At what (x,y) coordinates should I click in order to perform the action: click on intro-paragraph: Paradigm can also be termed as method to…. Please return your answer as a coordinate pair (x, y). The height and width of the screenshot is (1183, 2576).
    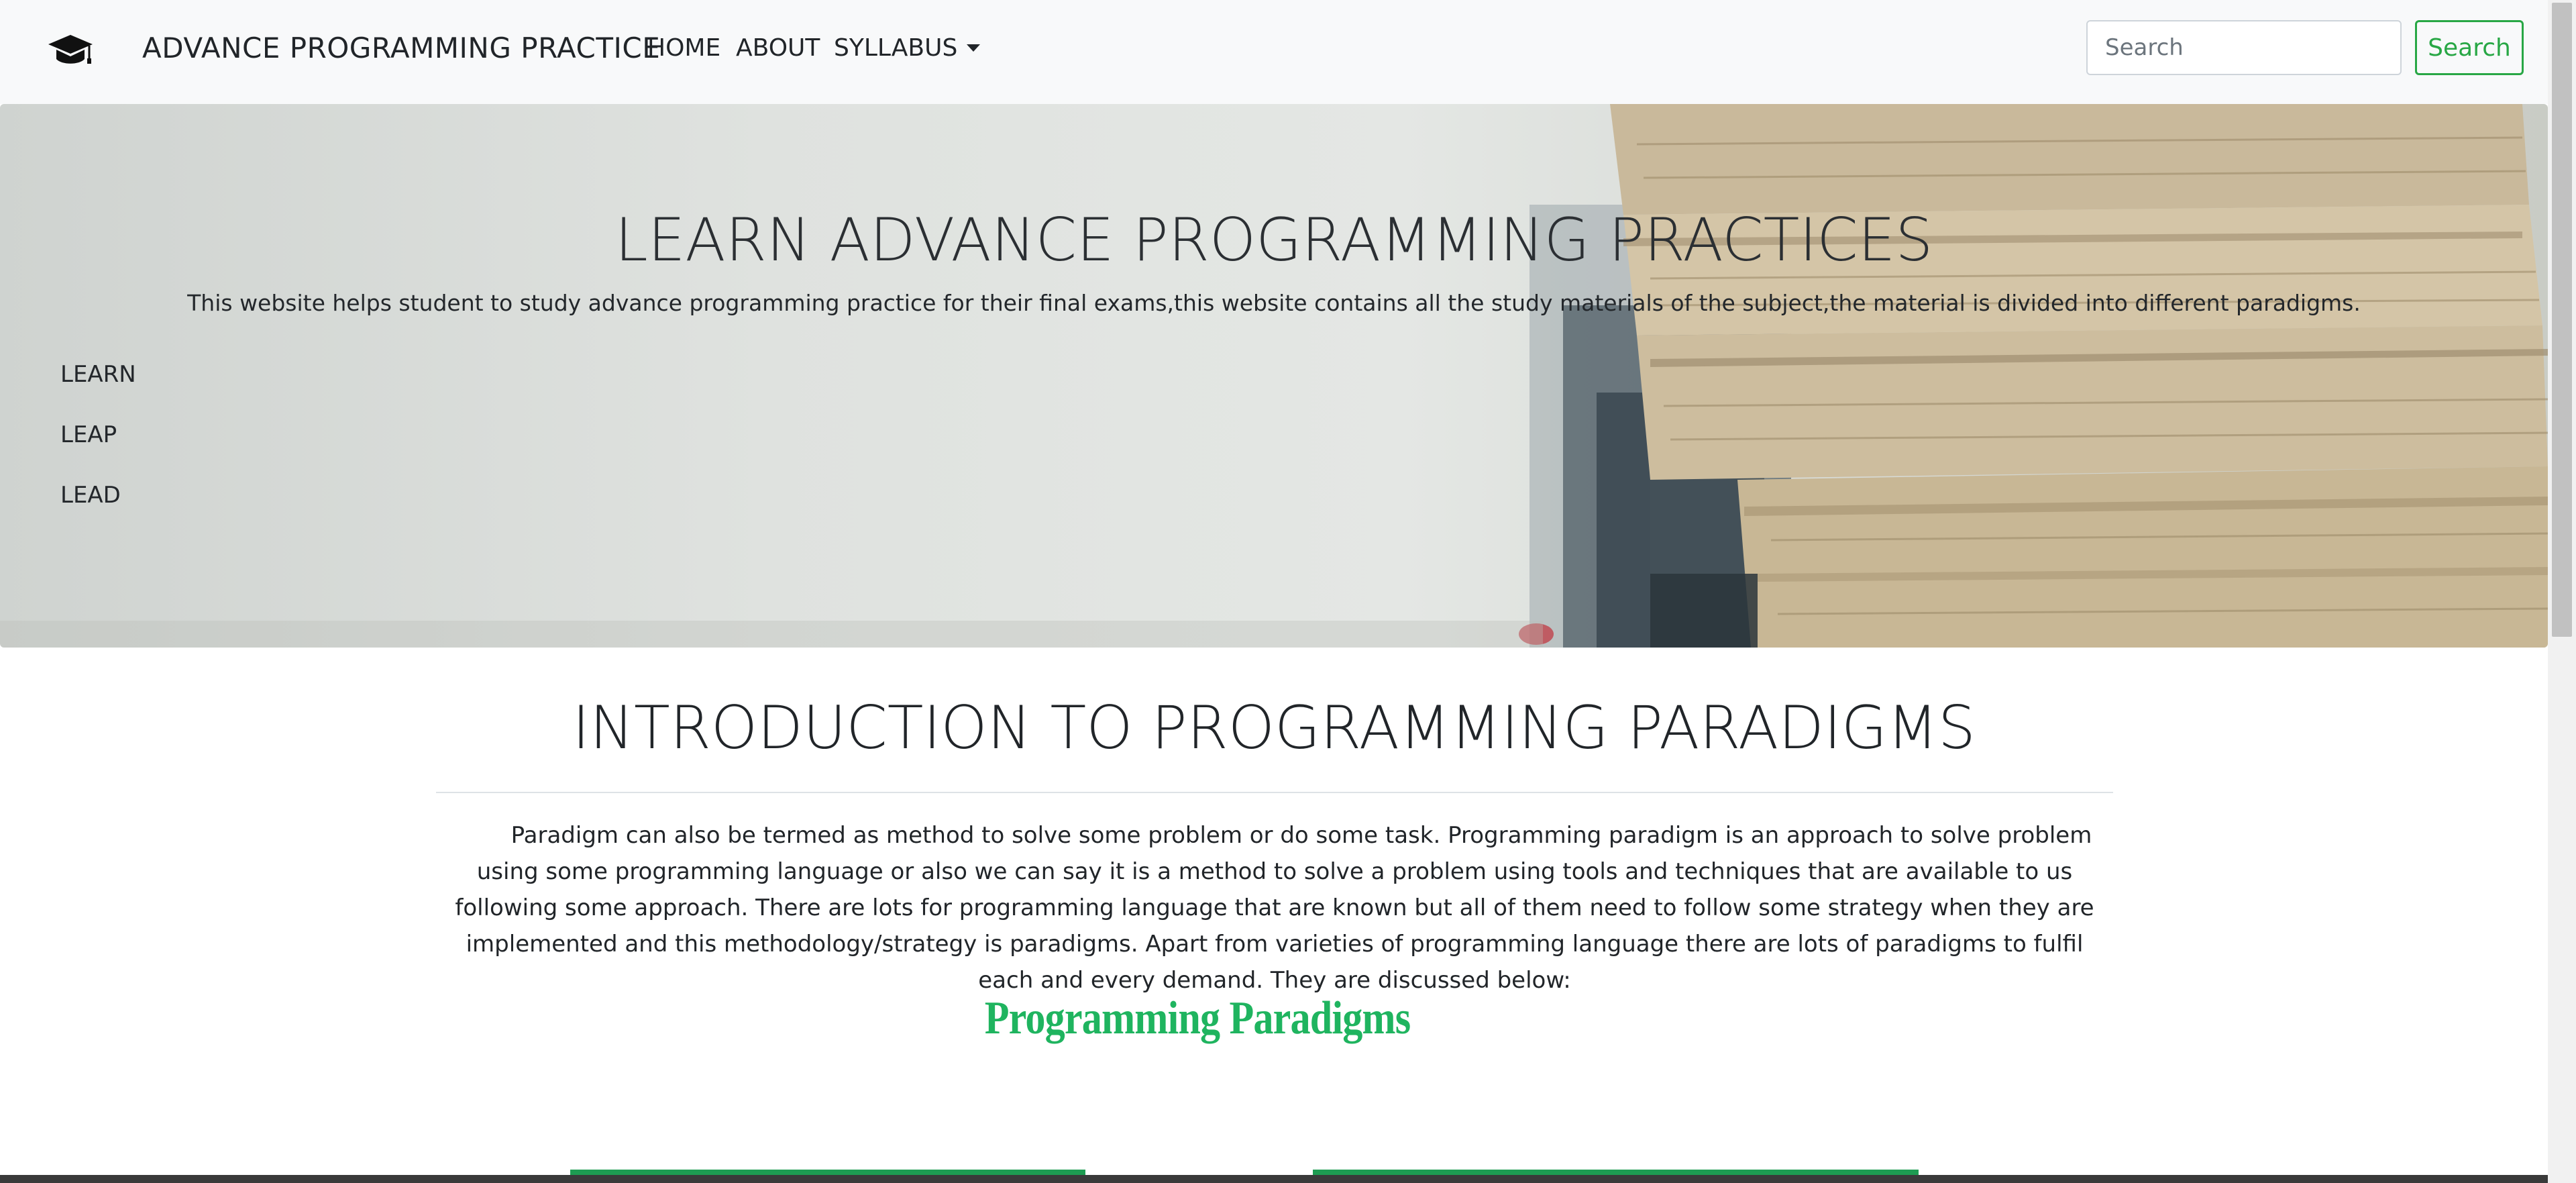
    Looking at the image, I should click on (1274, 908).